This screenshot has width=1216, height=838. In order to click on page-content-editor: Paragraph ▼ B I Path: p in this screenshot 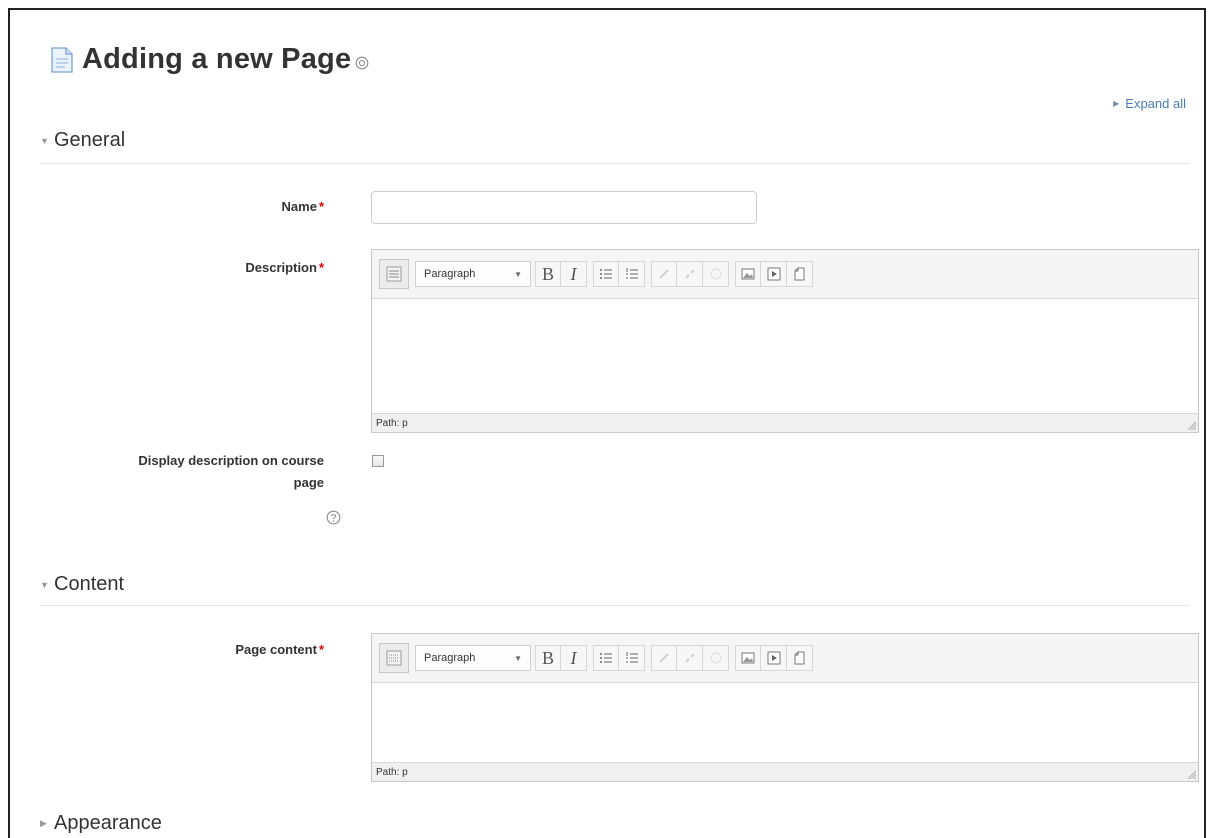, I will do `click(785, 707)`.